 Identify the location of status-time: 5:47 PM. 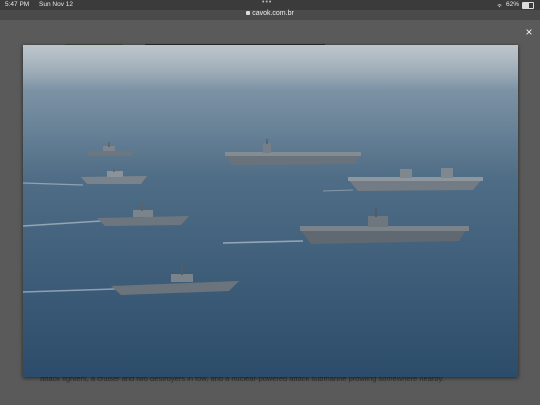
(17, 4).